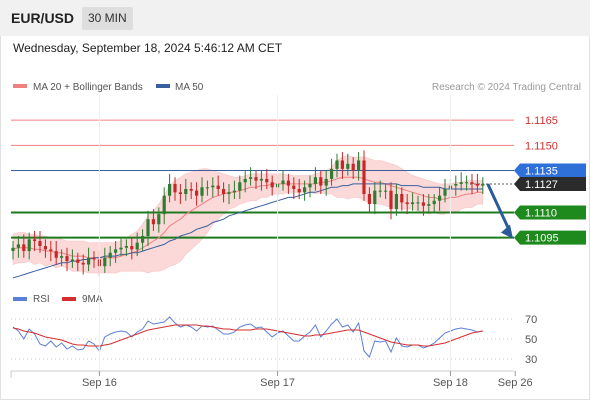  What do you see at coordinates (58, 299) in the screenshot?
I see `rsi-legend: RSI 9MA` at bounding box center [58, 299].